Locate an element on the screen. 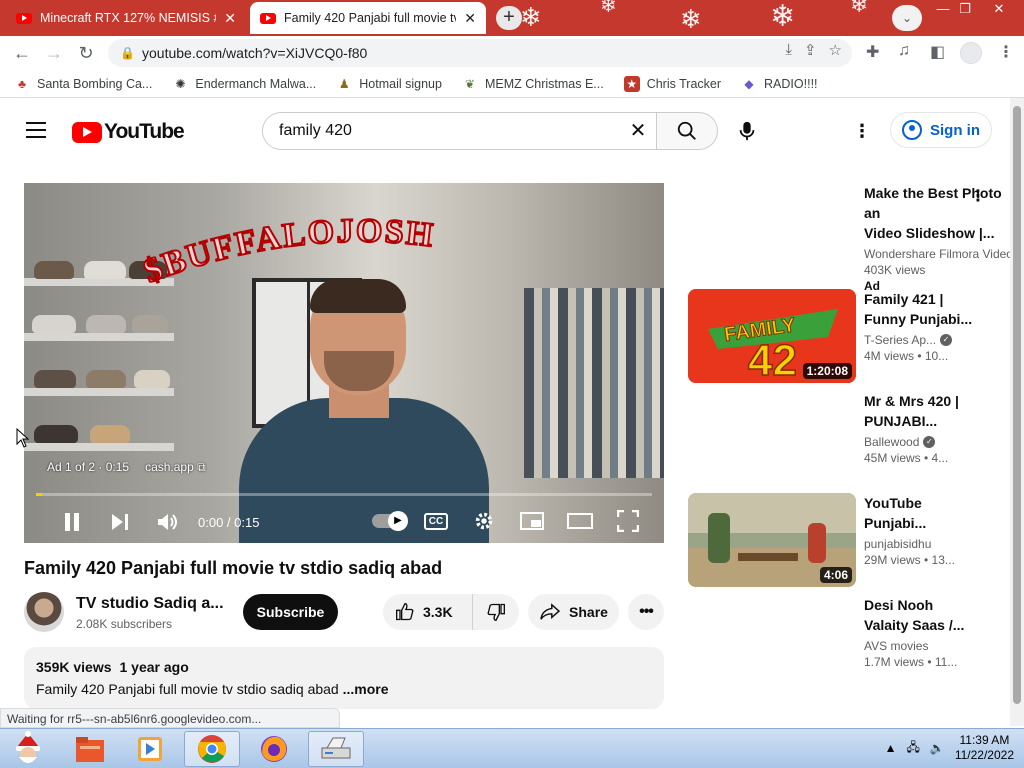 This screenshot has height=768, width=1024. more-actions-button: ••• is located at coordinates (646, 612).